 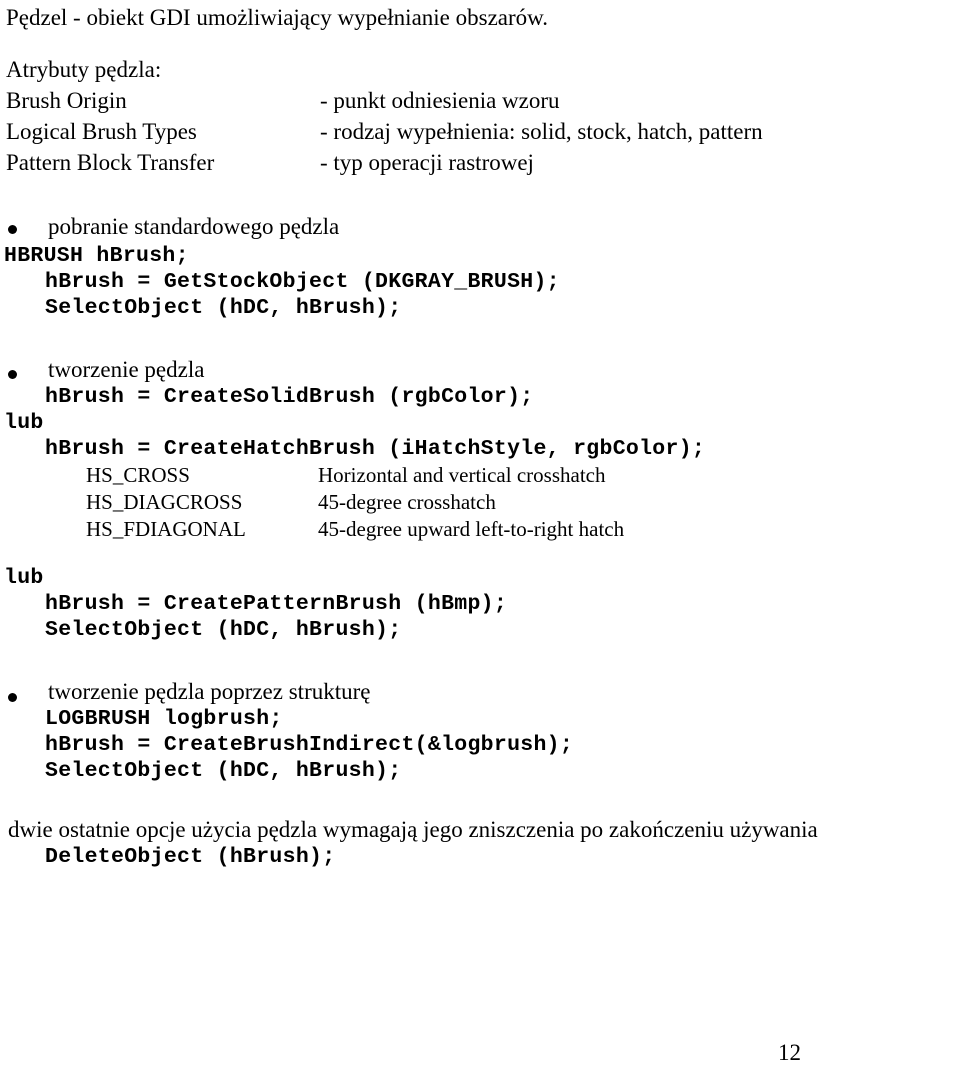 What do you see at coordinates (190, 857) in the screenshot?
I see `code-line-deleteobject: DeleteObject (hBrush);` at bounding box center [190, 857].